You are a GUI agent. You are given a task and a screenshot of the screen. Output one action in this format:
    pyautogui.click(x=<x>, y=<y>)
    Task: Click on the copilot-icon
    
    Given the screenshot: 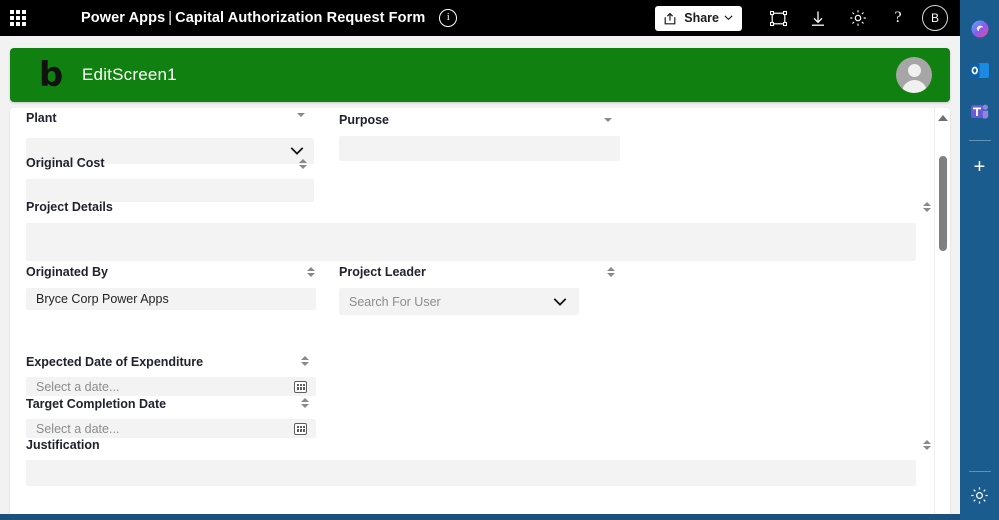 What is the action you would take?
    pyautogui.click(x=980, y=29)
    